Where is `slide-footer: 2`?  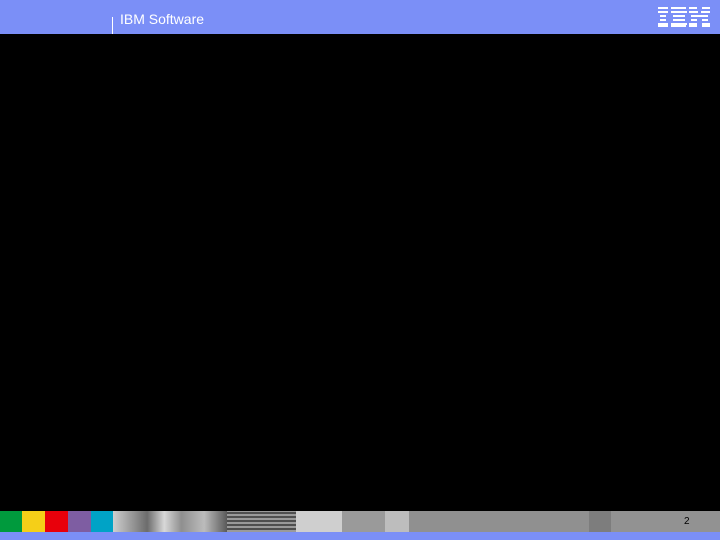 slide-footer: 2 is located at coordinates (360, 525).